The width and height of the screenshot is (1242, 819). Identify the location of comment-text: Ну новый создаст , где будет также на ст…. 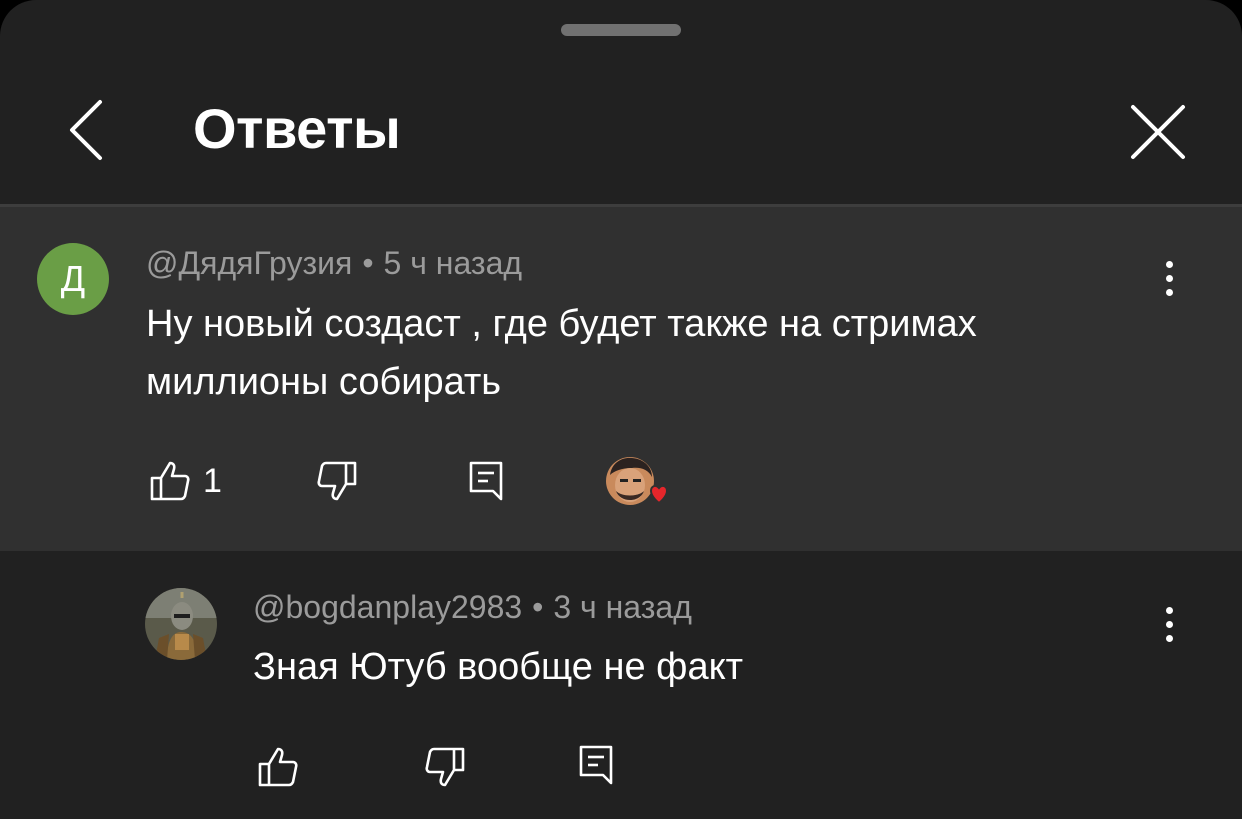
(561, 353).